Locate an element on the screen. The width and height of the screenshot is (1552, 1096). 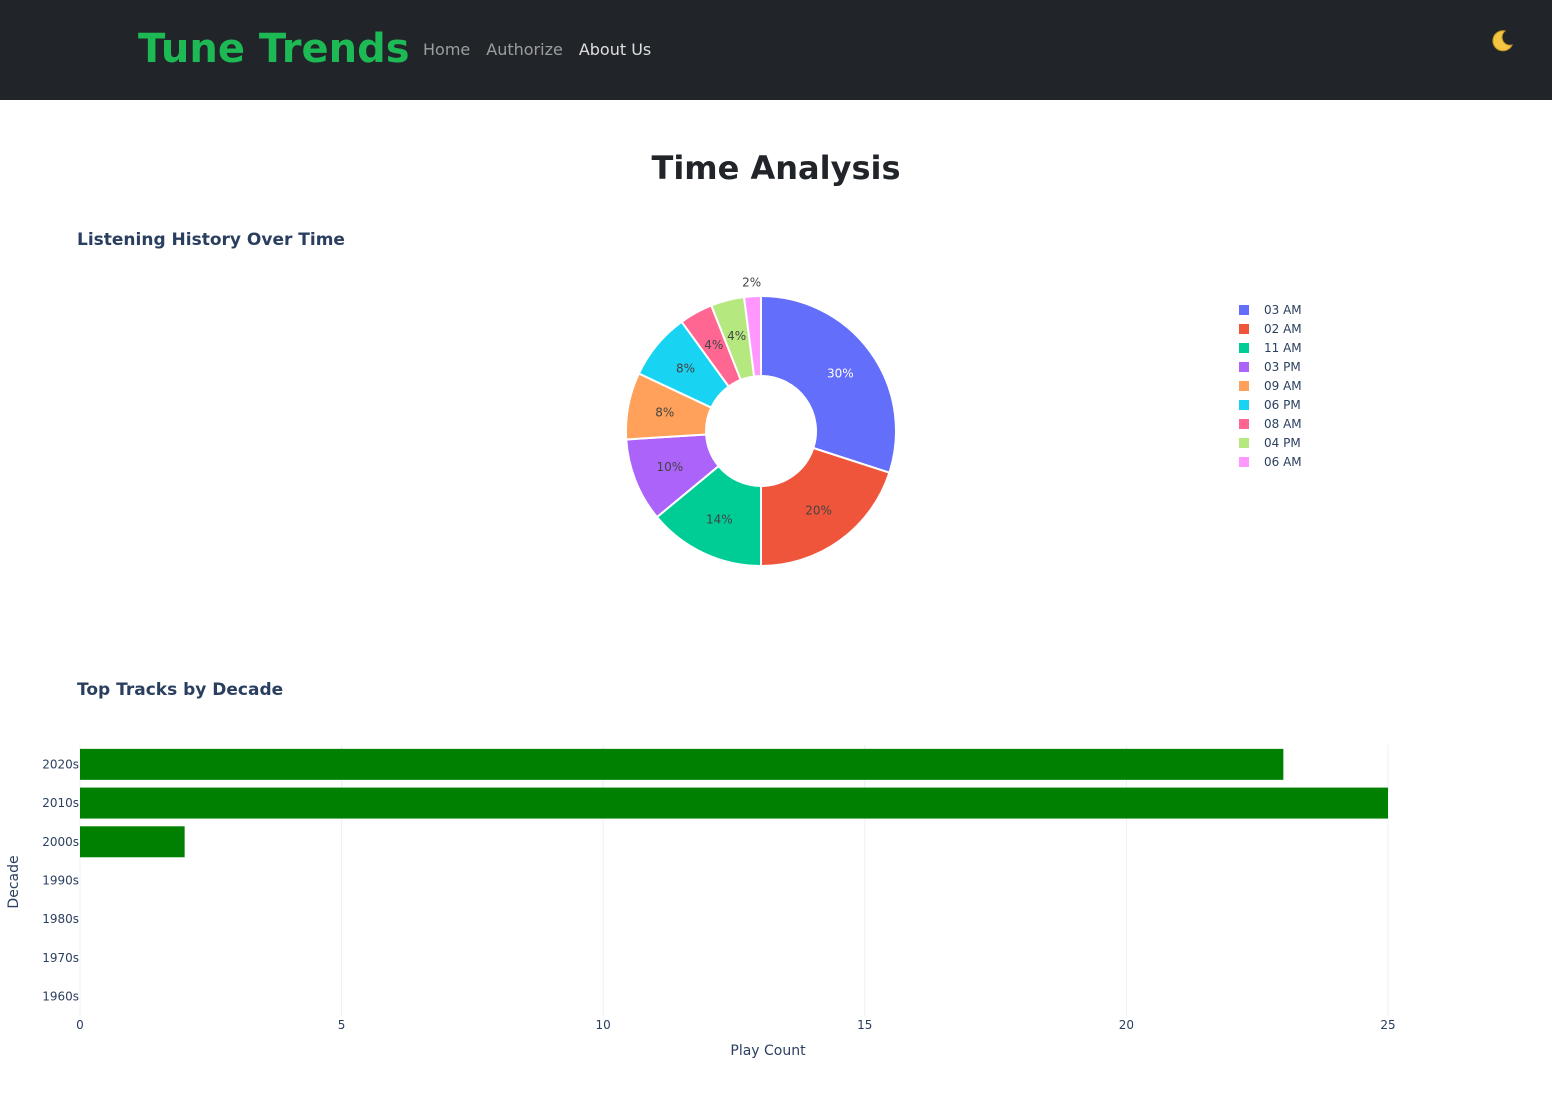
nav-links: Home Authorize About Us is located at coordinates (545, 50).